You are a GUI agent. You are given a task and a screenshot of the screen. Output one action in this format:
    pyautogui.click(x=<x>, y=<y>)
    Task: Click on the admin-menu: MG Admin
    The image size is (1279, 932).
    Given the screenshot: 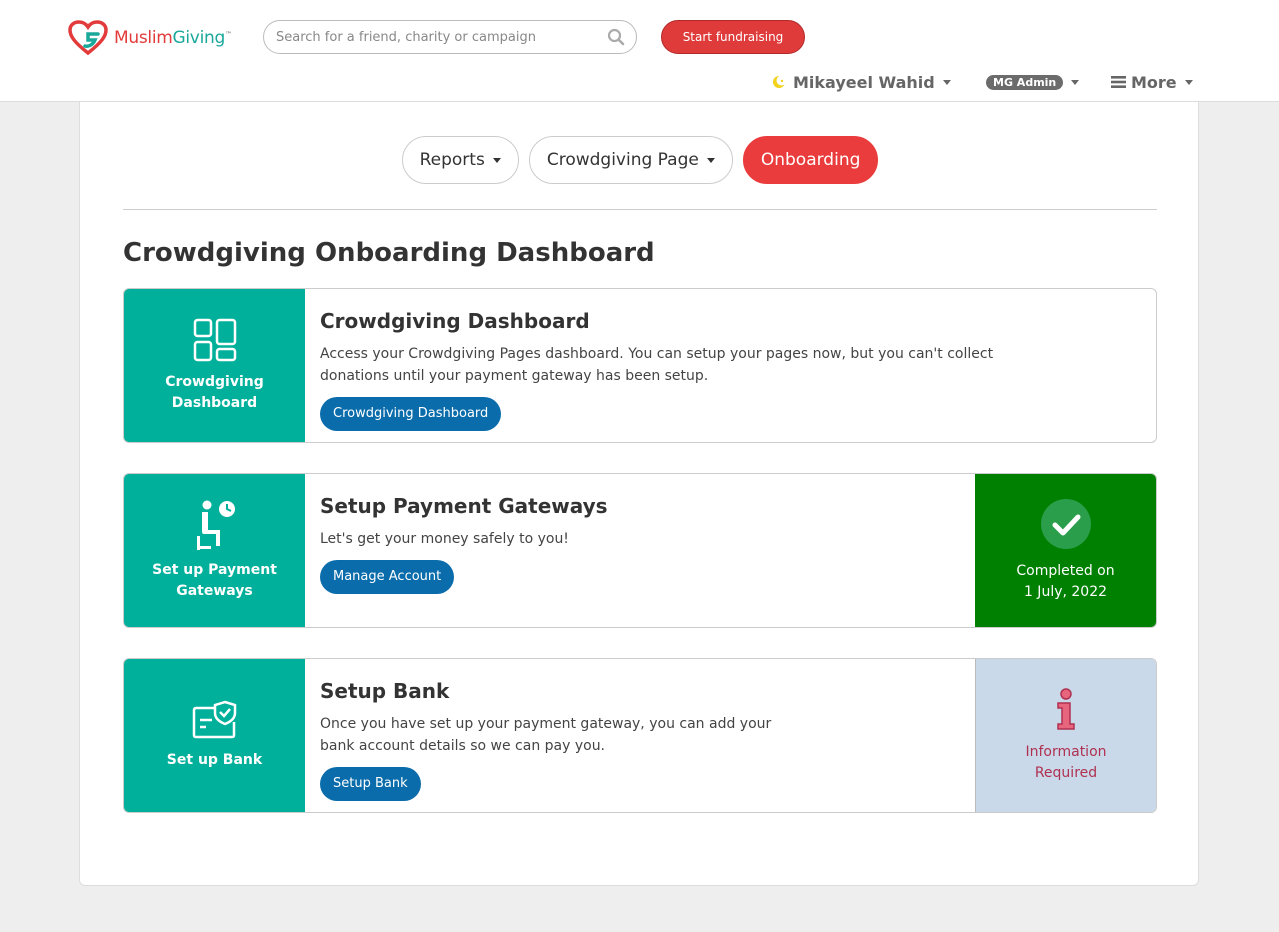 What is the action you would take?
    pyautogui.click(x=1033, y=82)
    